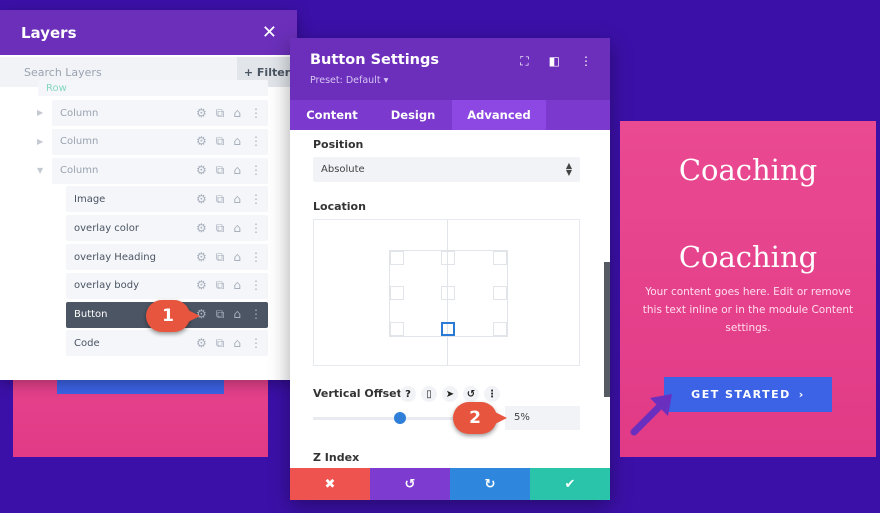 The width and height of the screenshot is (880, 513). I want to click on layer-row: Row, so click(153, 88).